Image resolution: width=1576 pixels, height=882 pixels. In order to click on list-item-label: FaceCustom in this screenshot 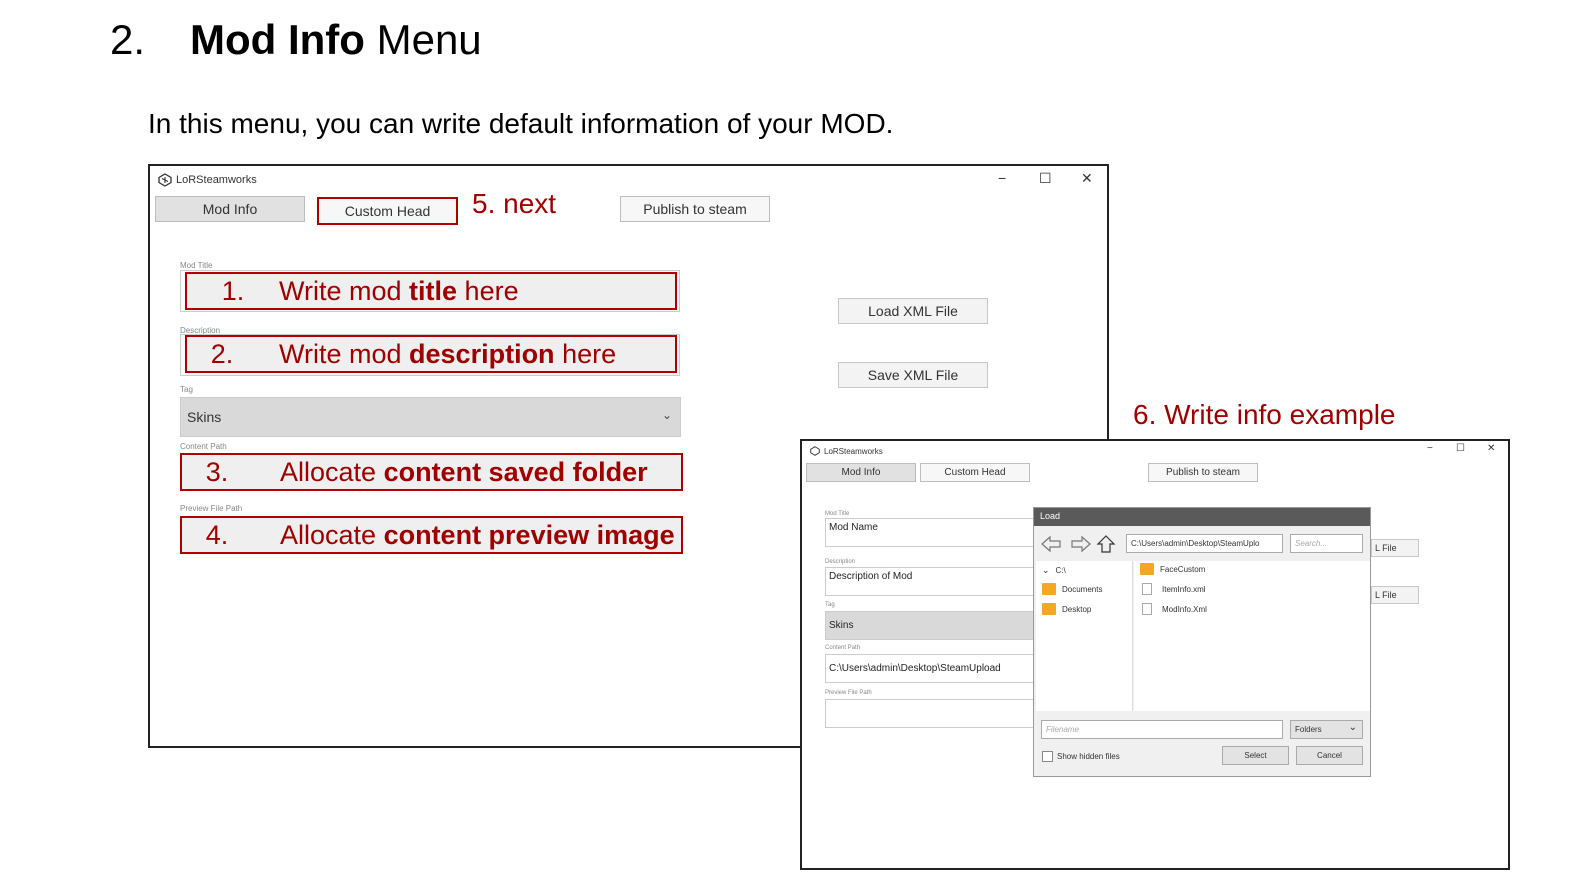, I will do `click(1183, 569)`.